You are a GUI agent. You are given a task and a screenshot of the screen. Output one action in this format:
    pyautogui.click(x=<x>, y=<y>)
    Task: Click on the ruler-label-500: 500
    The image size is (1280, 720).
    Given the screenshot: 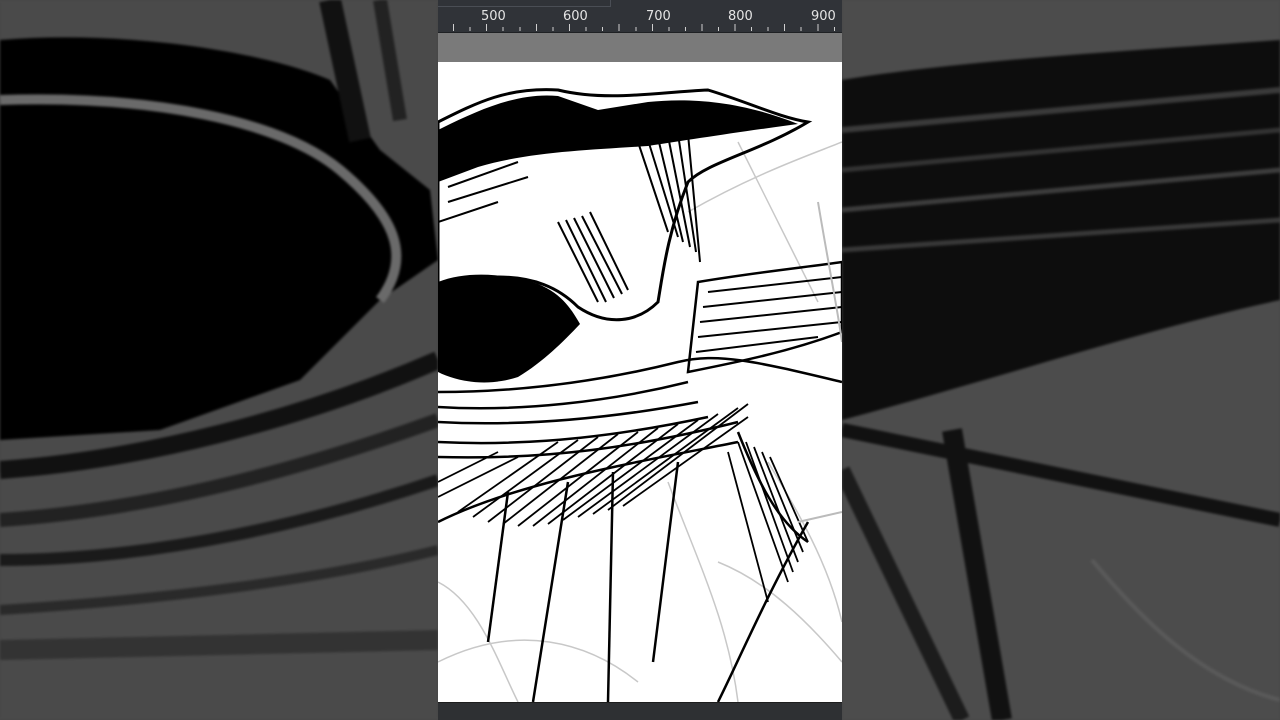 What is the action you would take?
    pyautogui.click(x=493, y=16)
    